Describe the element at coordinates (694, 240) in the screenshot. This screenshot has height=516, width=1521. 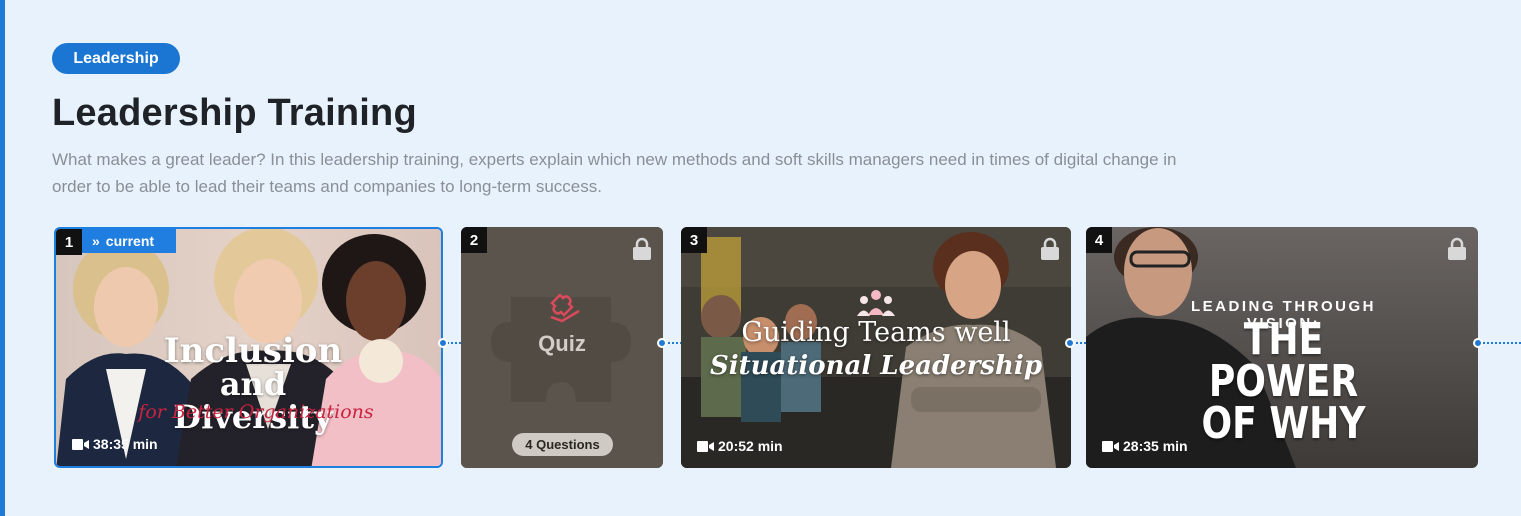
I see `step-number: 3` at that location.